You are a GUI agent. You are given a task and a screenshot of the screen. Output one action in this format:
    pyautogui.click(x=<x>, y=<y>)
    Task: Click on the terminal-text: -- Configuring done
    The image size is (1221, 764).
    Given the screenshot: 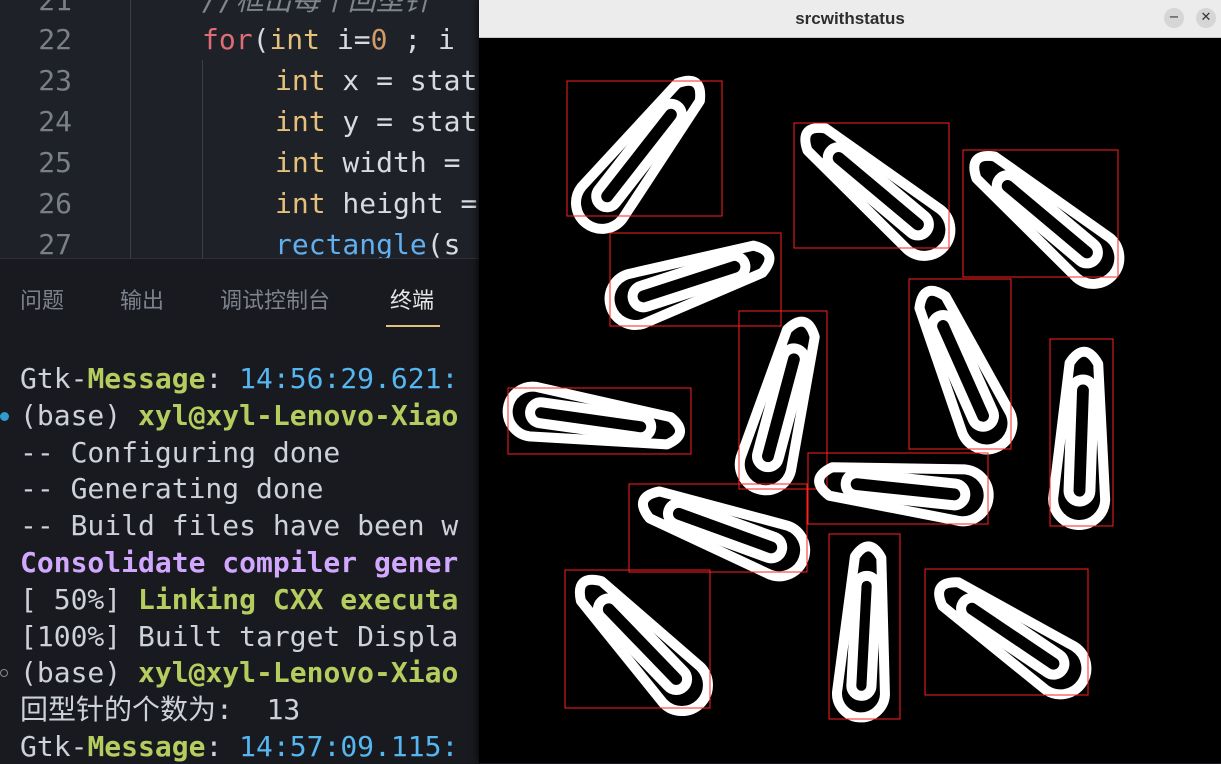 What is the action you would take?
    pyautogui.click(x=180, y=452)
    